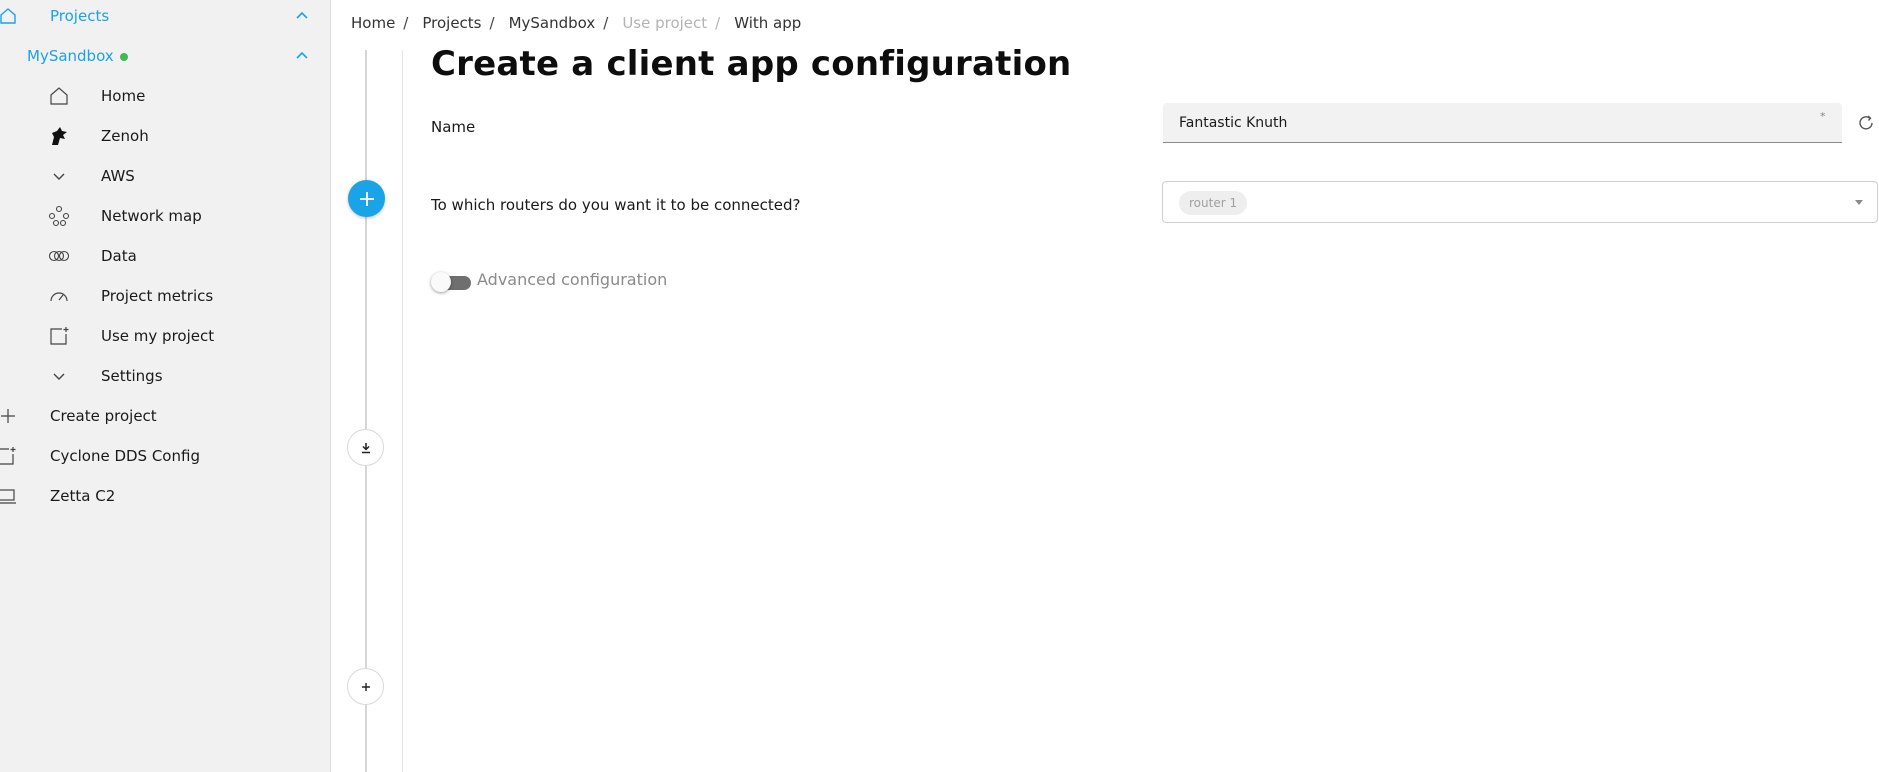 Image resolution: width=1879 pixels, height=772 pixels. Describe the element at coordinates (123, 56) in the screenshot. I see `status-online-dot` at that location.